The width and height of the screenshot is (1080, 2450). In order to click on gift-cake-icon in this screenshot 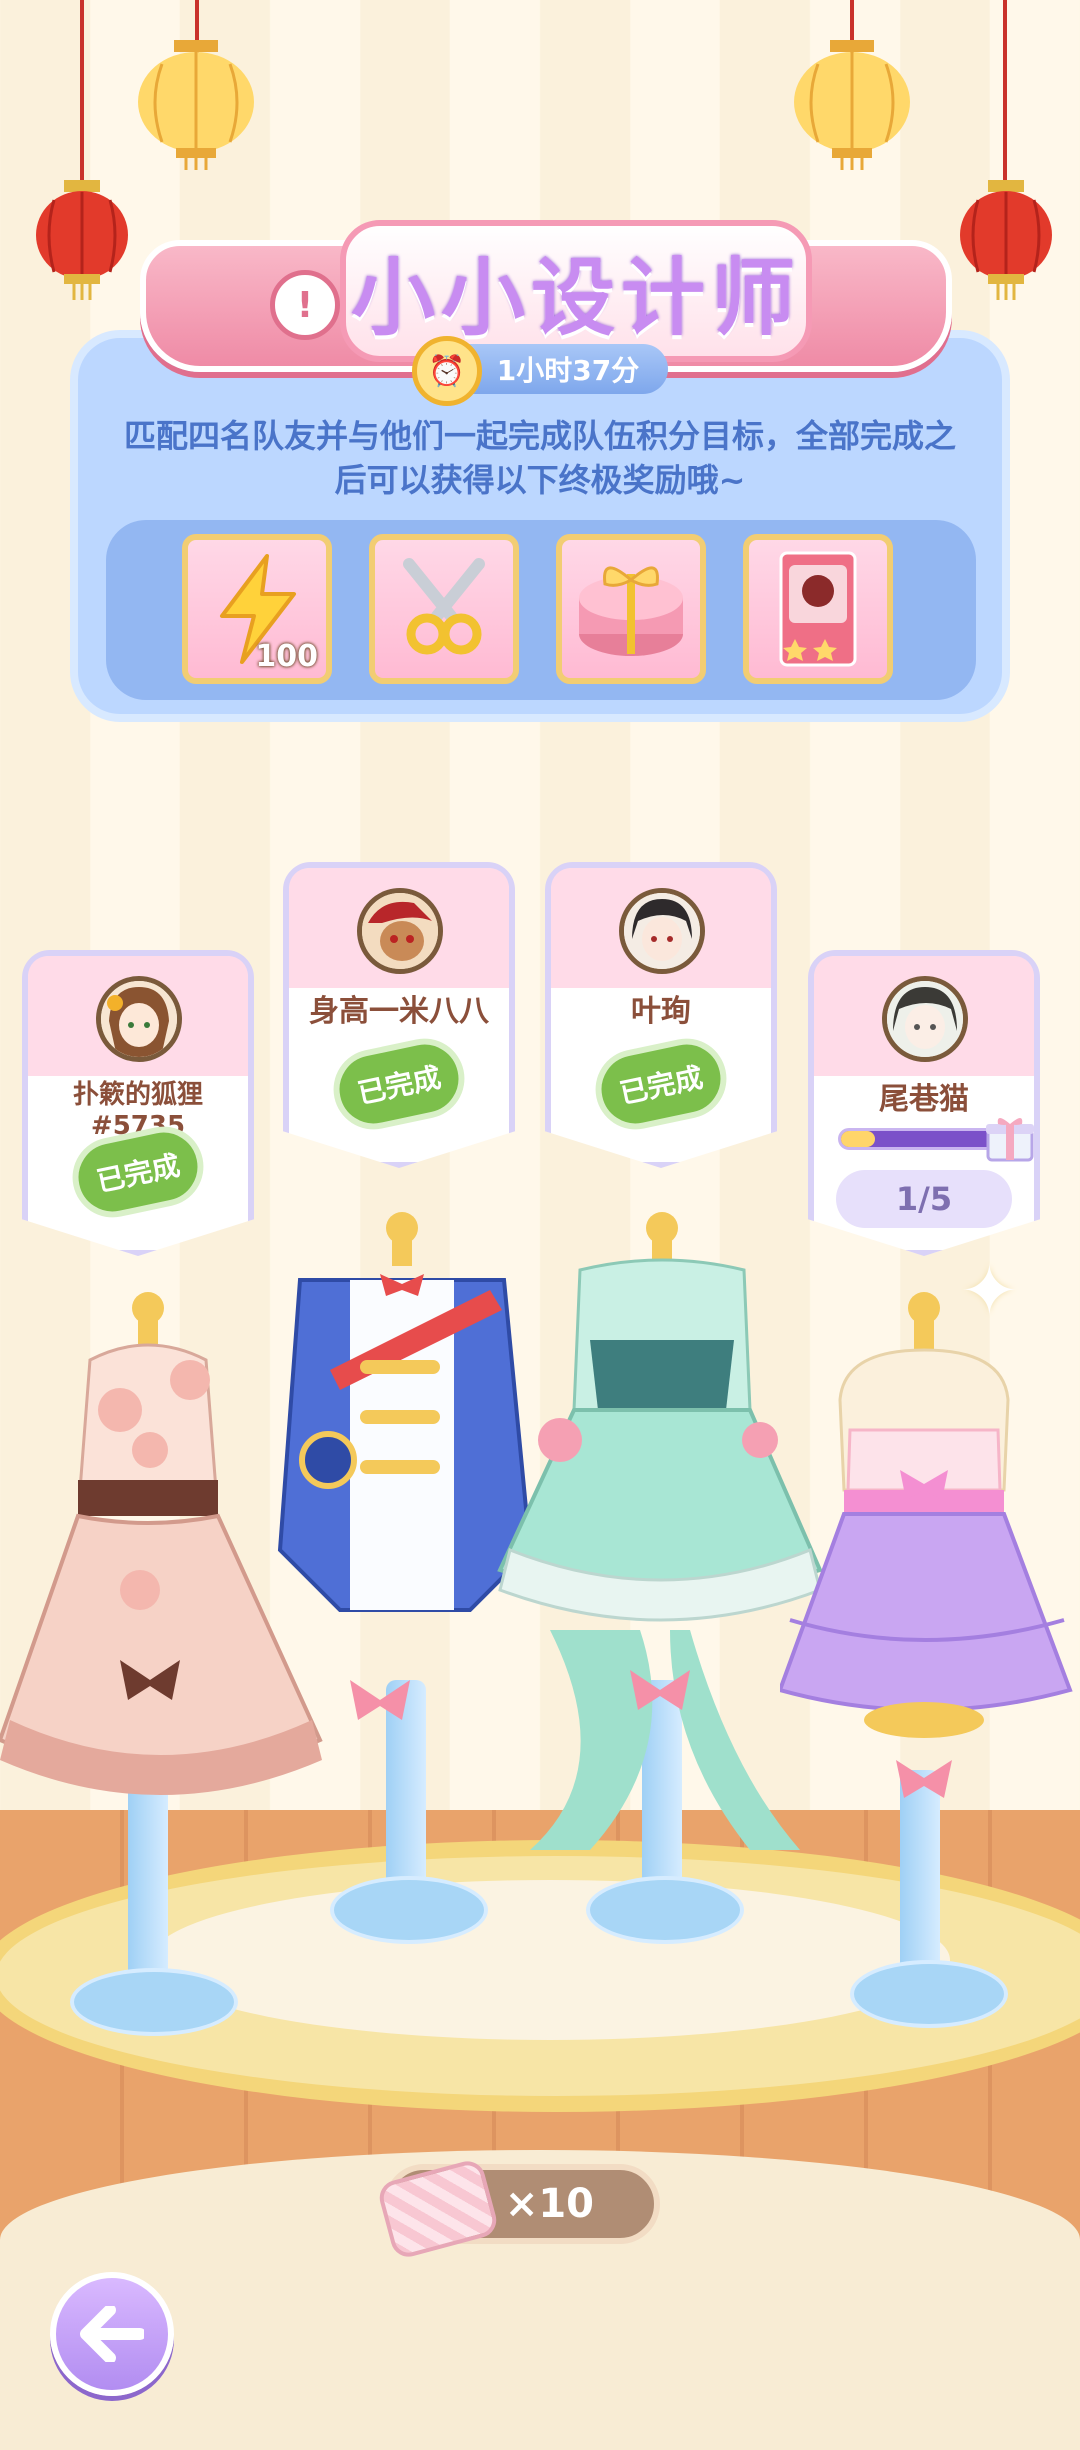, I will do `click(631, 611)`.